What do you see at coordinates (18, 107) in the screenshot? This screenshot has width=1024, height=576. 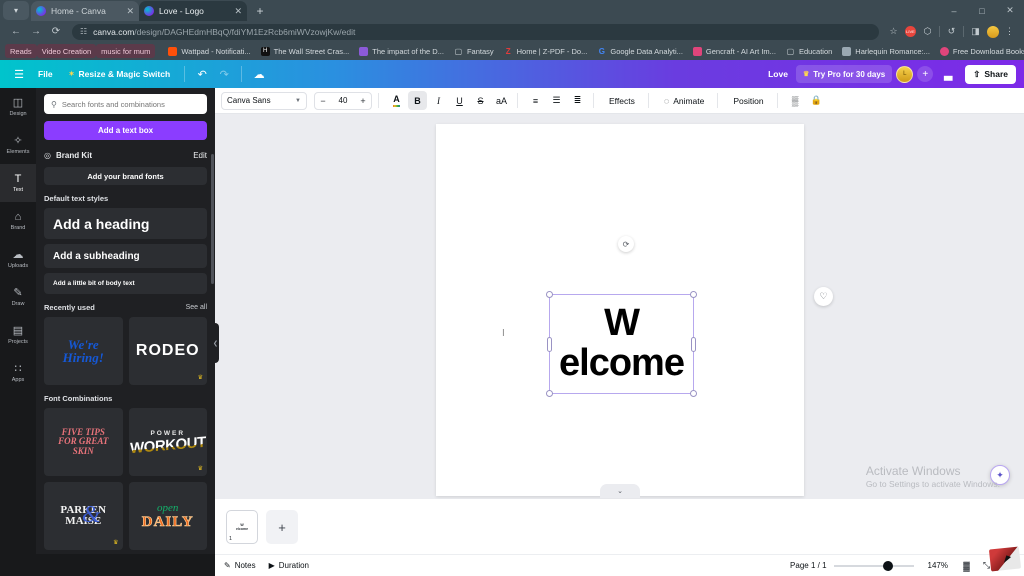 I see `sidebar-item-design: ◫ Design` at bounding box center [18, 107].